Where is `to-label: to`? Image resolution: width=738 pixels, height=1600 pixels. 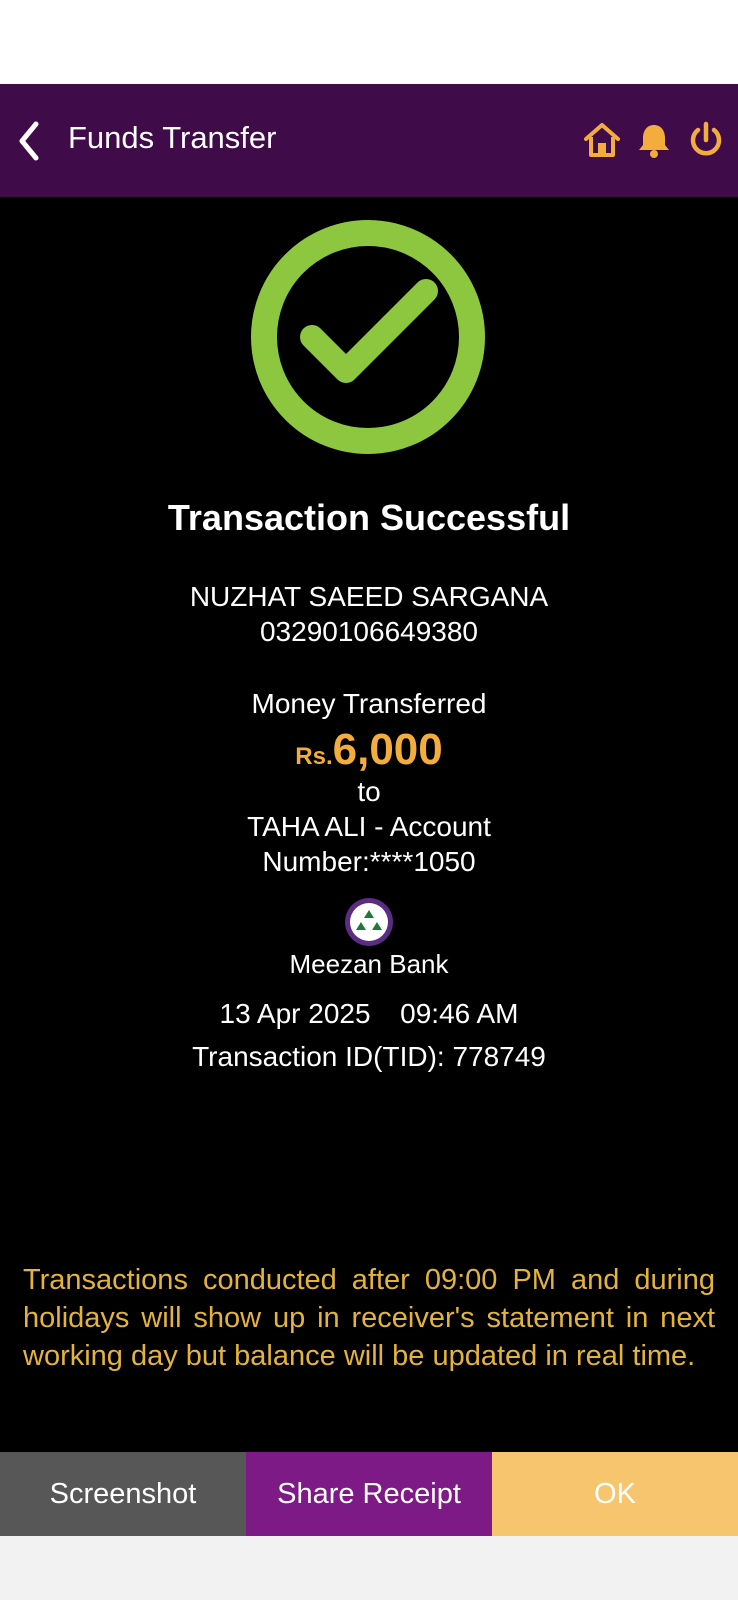 to-label: to is located at coordinates (369, 791).